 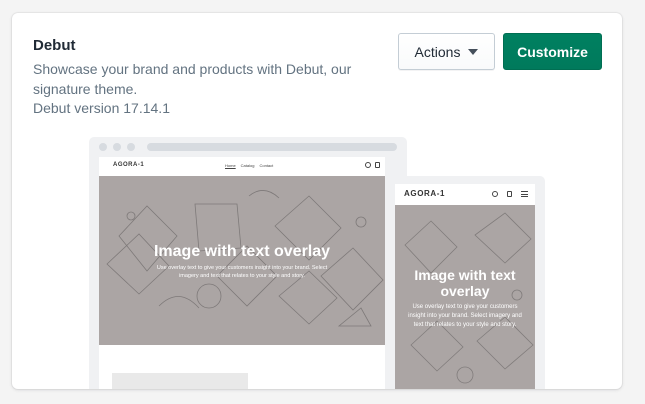 I want to click on site-nav: Home Catalog Contact, so click(x=249, y=165).